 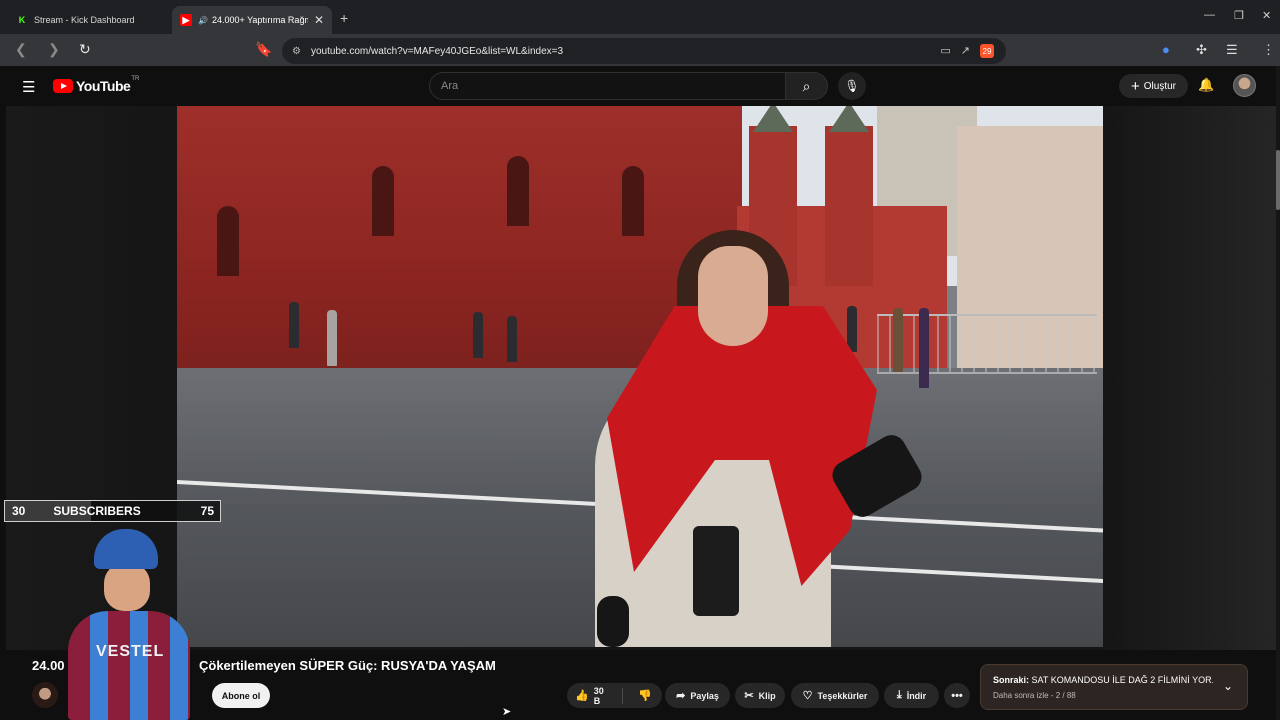 What do you see at coordinates (1232, 50) in the screenshot?
I see `playlist-icon: ☰` at bounding box center [1232, 50].